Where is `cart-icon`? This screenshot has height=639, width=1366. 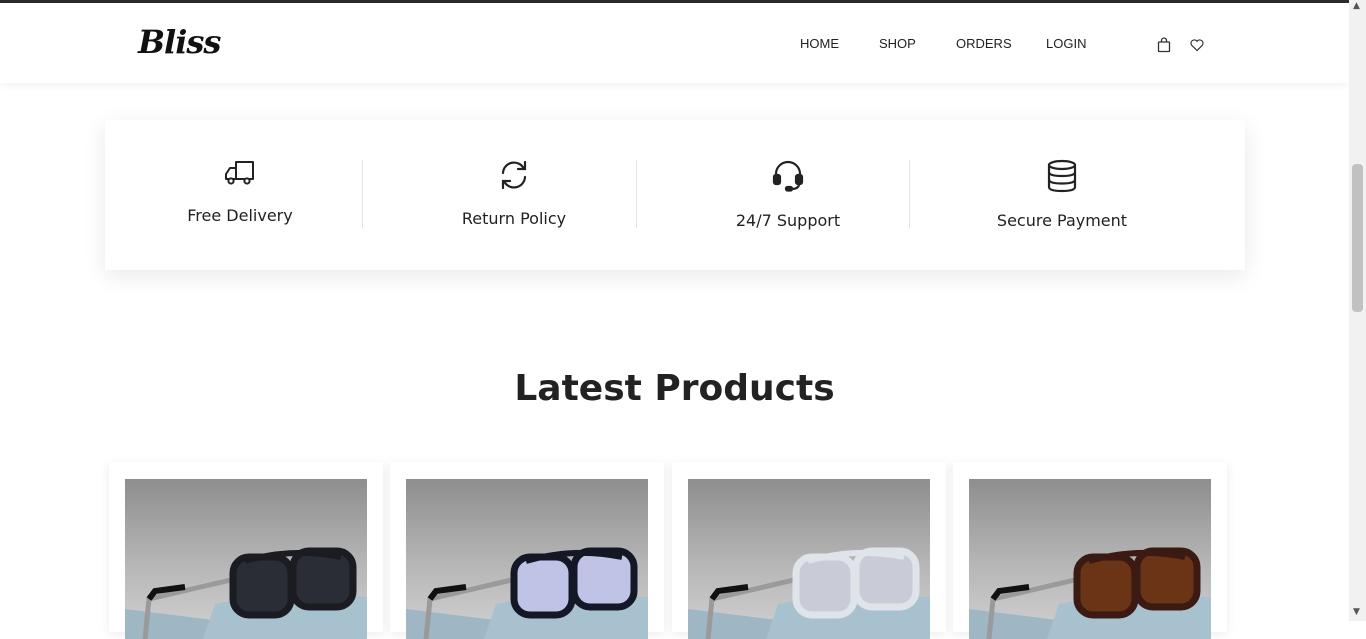
cart-icon is located at coordinates (1164, 45).